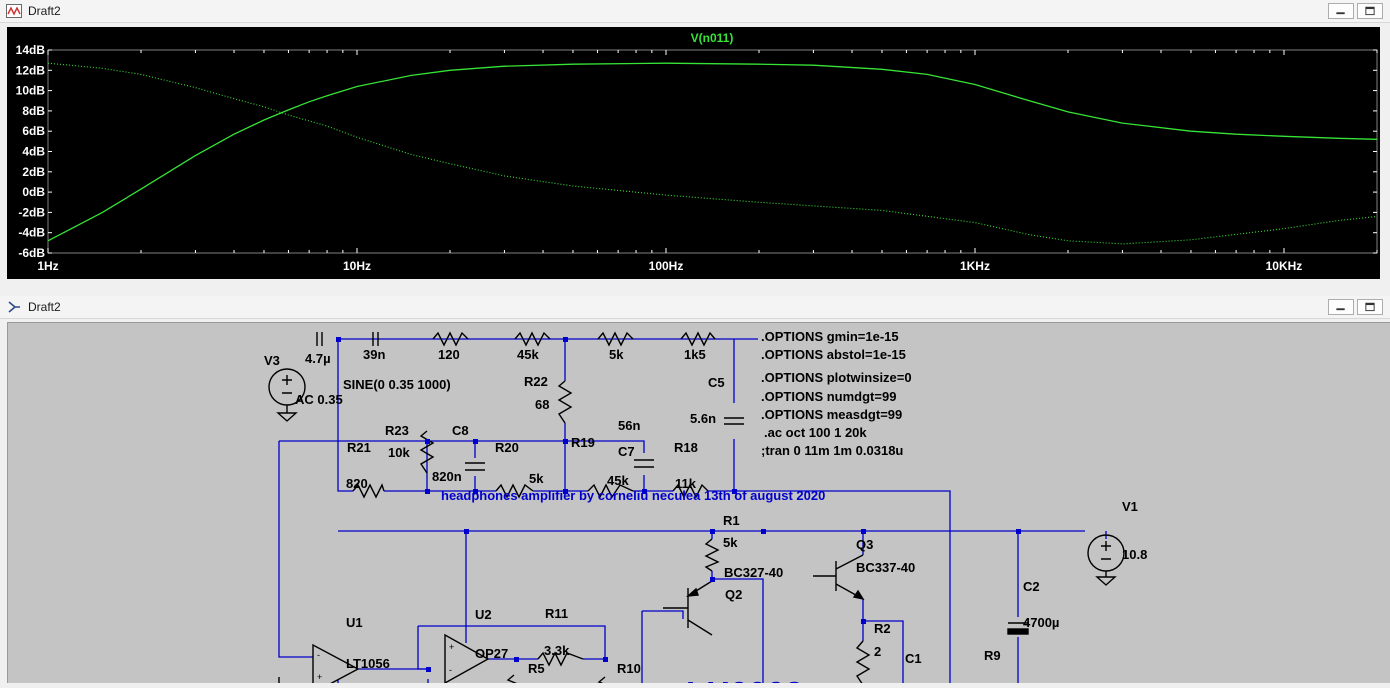 The image size is (1390, 688). What do you see at coordinates (357, 266) in the screenshot?
I see `x-tick-label: 10Hz` at bounding box center [357, 266].